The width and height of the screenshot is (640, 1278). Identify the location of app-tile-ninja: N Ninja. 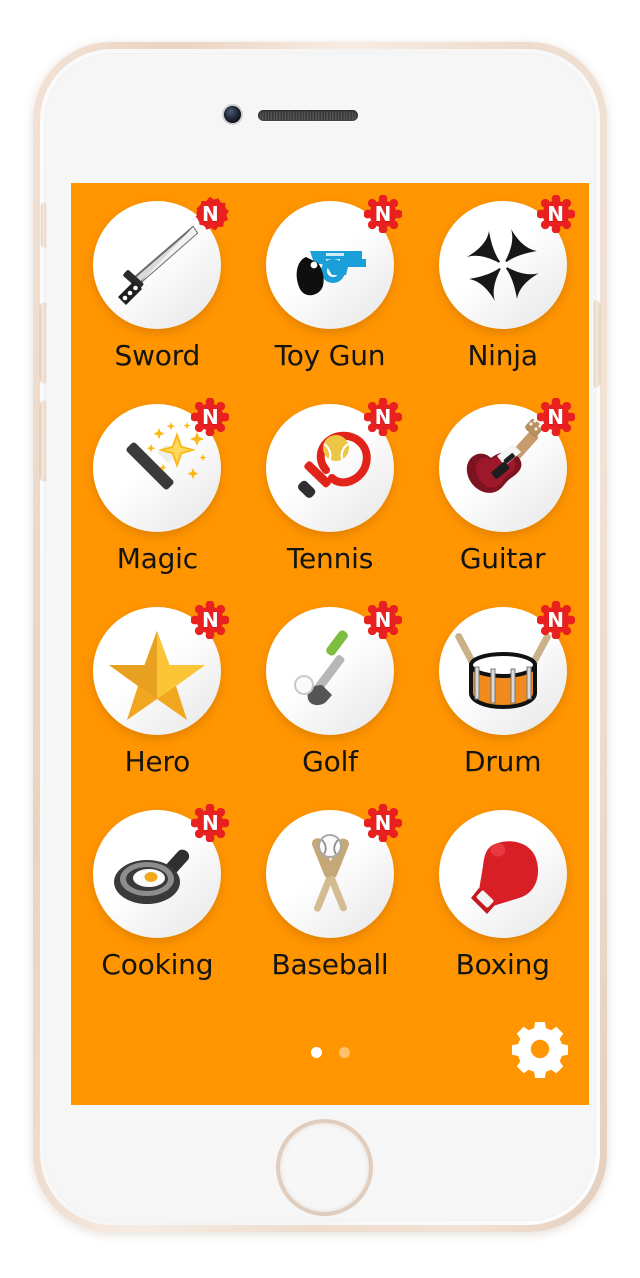
(503, 299).